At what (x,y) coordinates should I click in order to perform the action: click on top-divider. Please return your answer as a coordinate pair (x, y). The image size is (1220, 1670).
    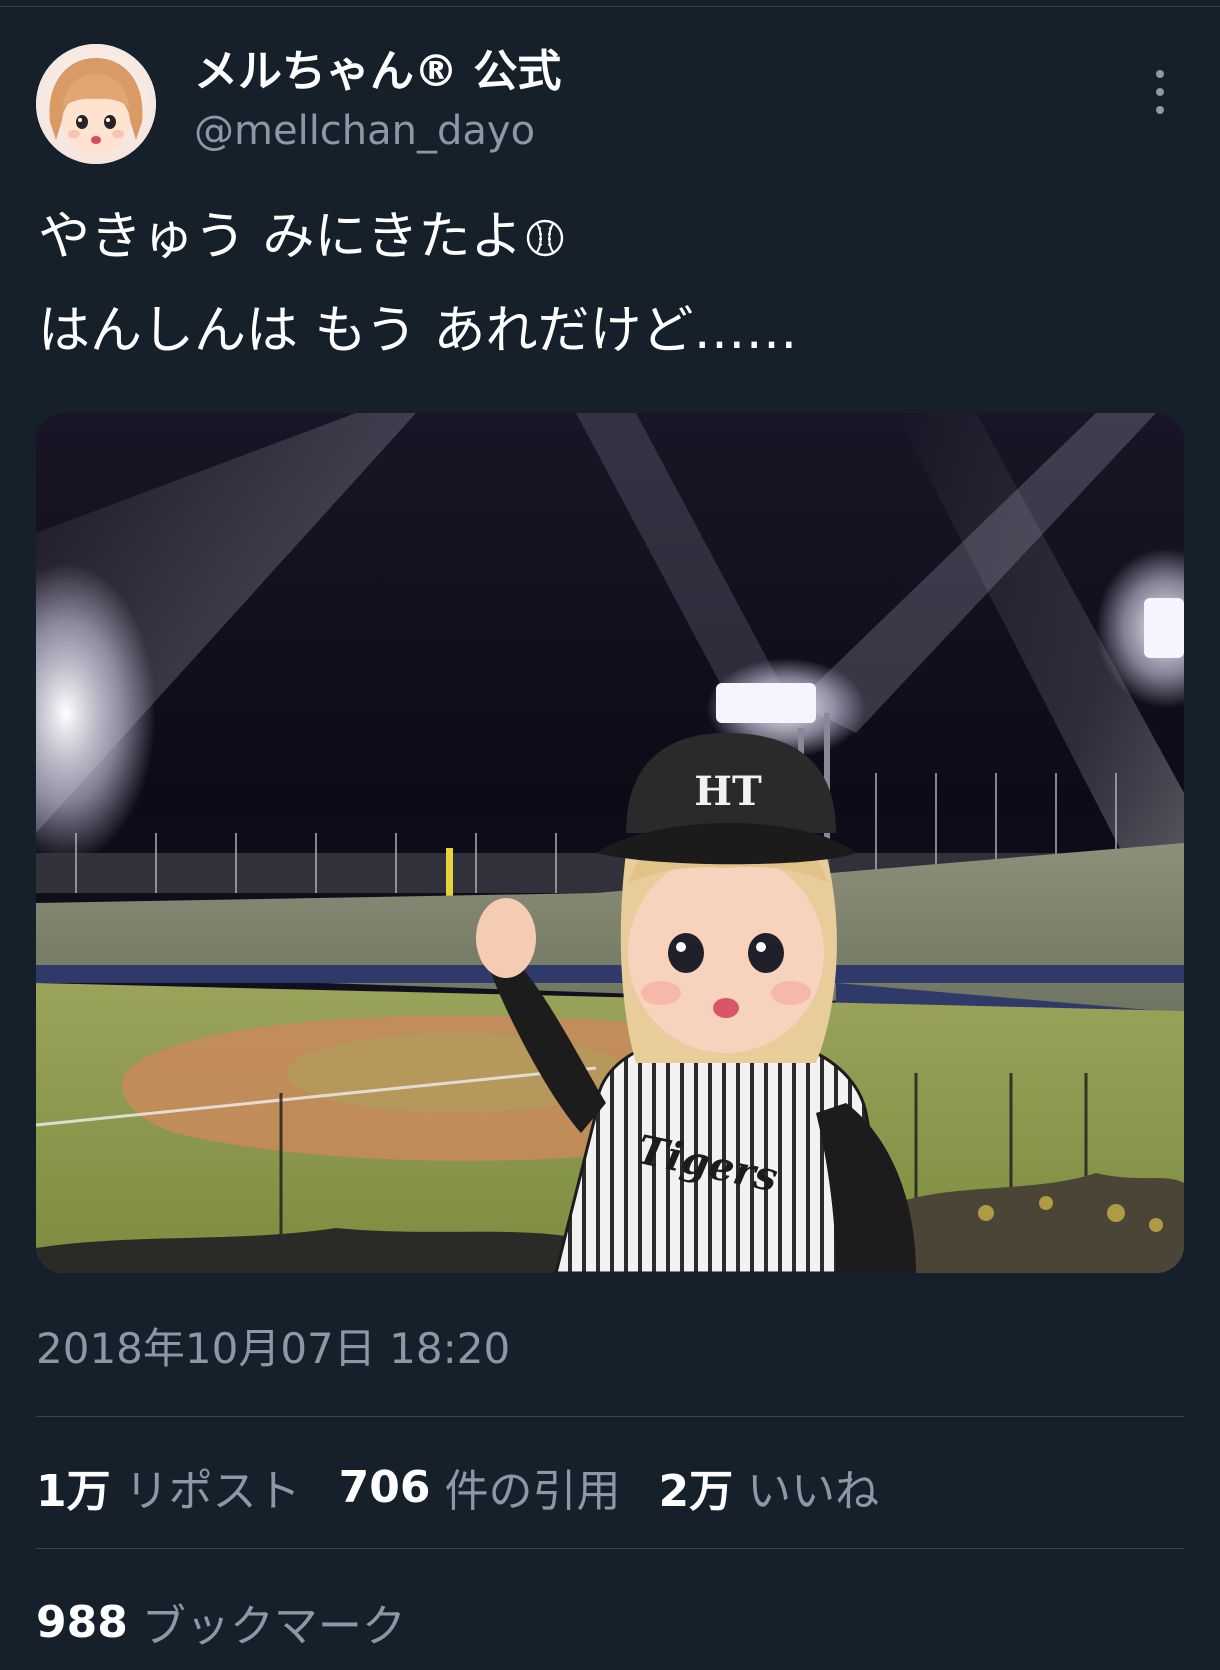
    Looking at the image, I should click on (610, 6).